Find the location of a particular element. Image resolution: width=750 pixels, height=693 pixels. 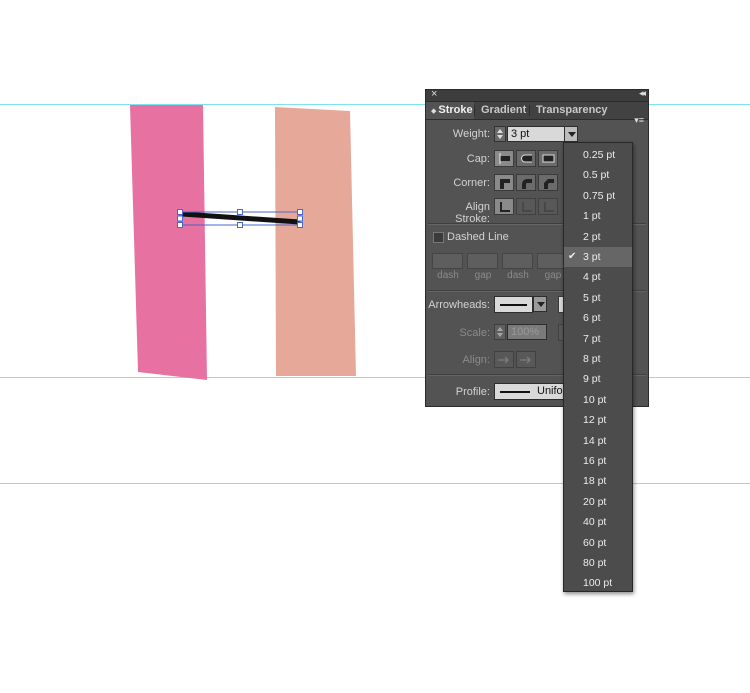

arrow-place-icon is located at coordinates (525, 360).